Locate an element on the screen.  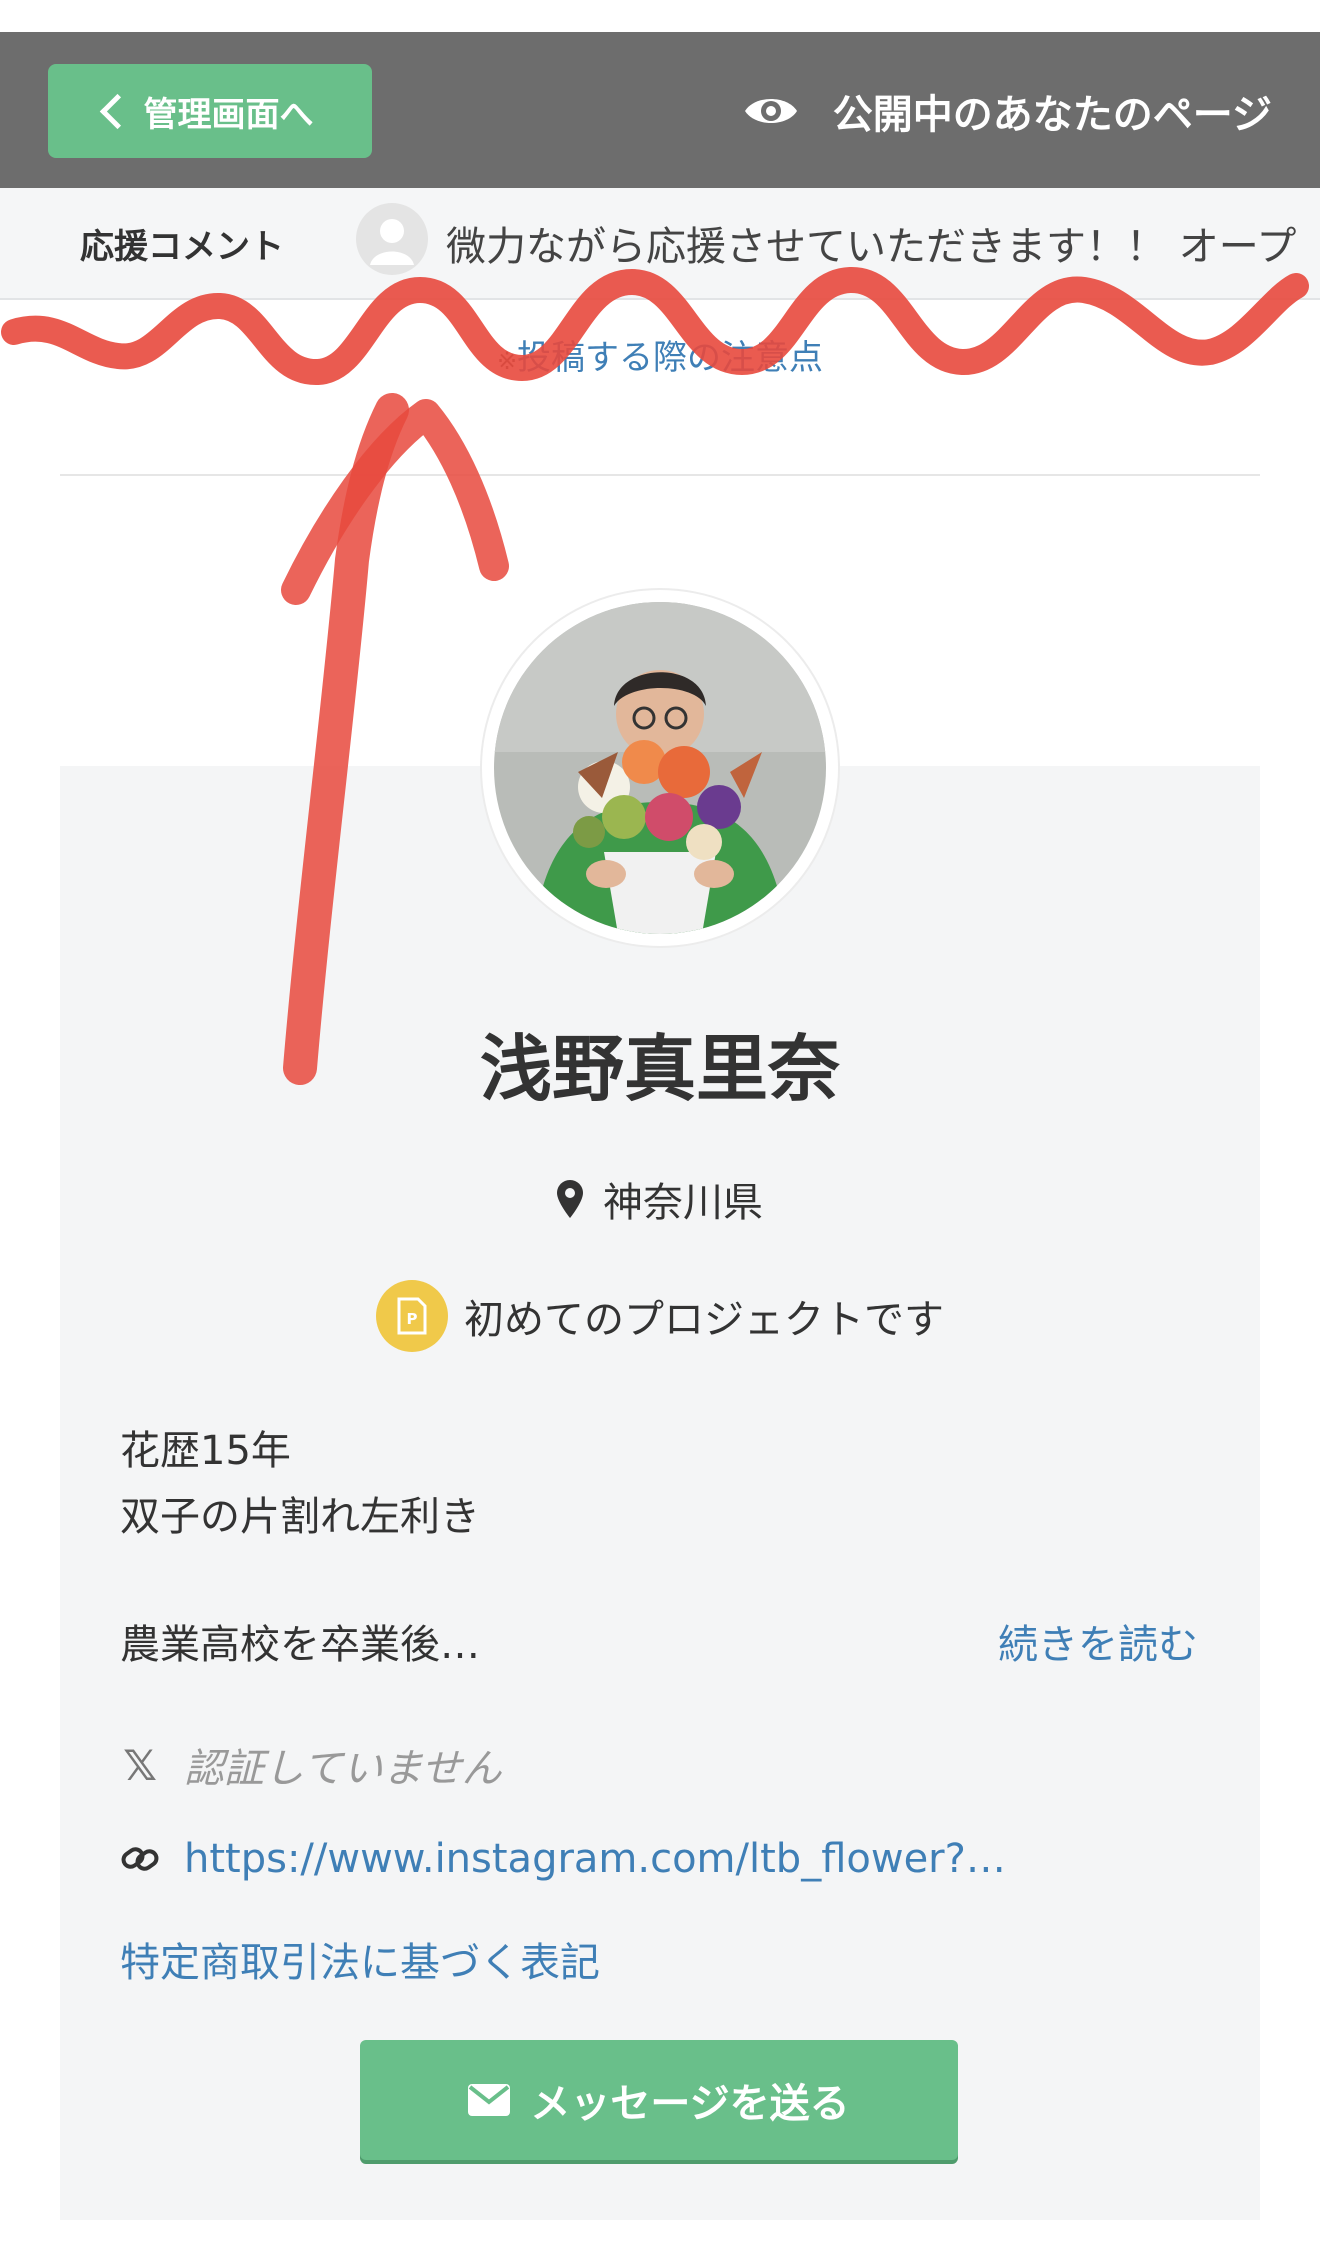
top-bar: 管理画面へ 公開中のあなたのページ is located at coordinates (660, 110).